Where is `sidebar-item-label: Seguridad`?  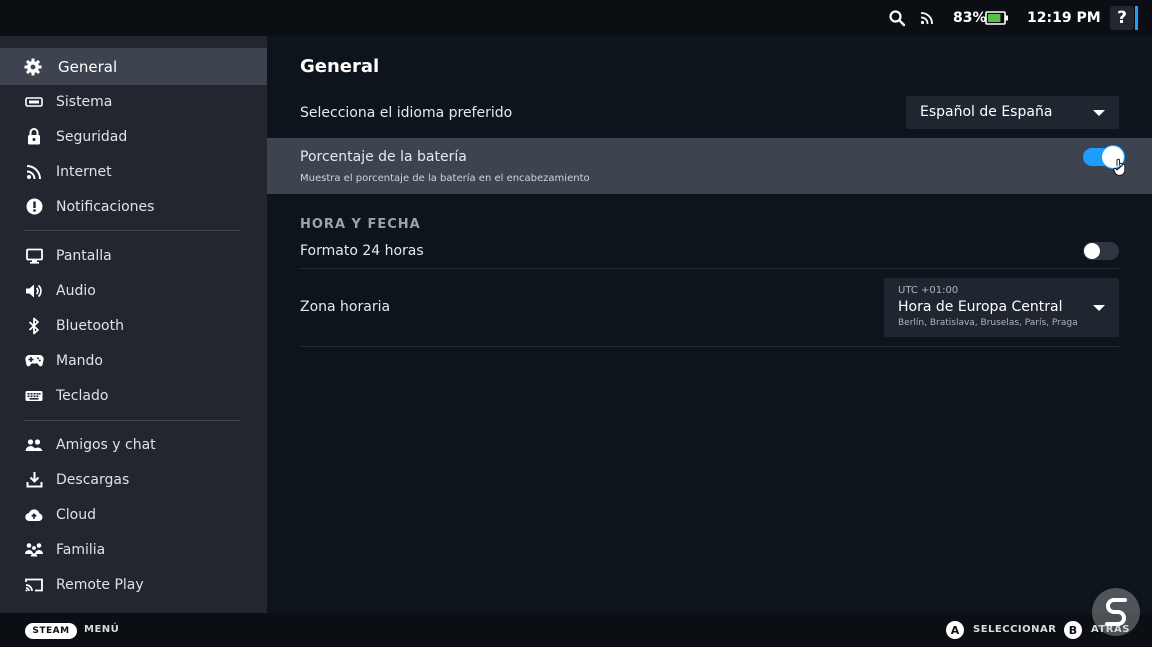 sidebar-item-label: Seguridad is located at coordinates (92, 136).